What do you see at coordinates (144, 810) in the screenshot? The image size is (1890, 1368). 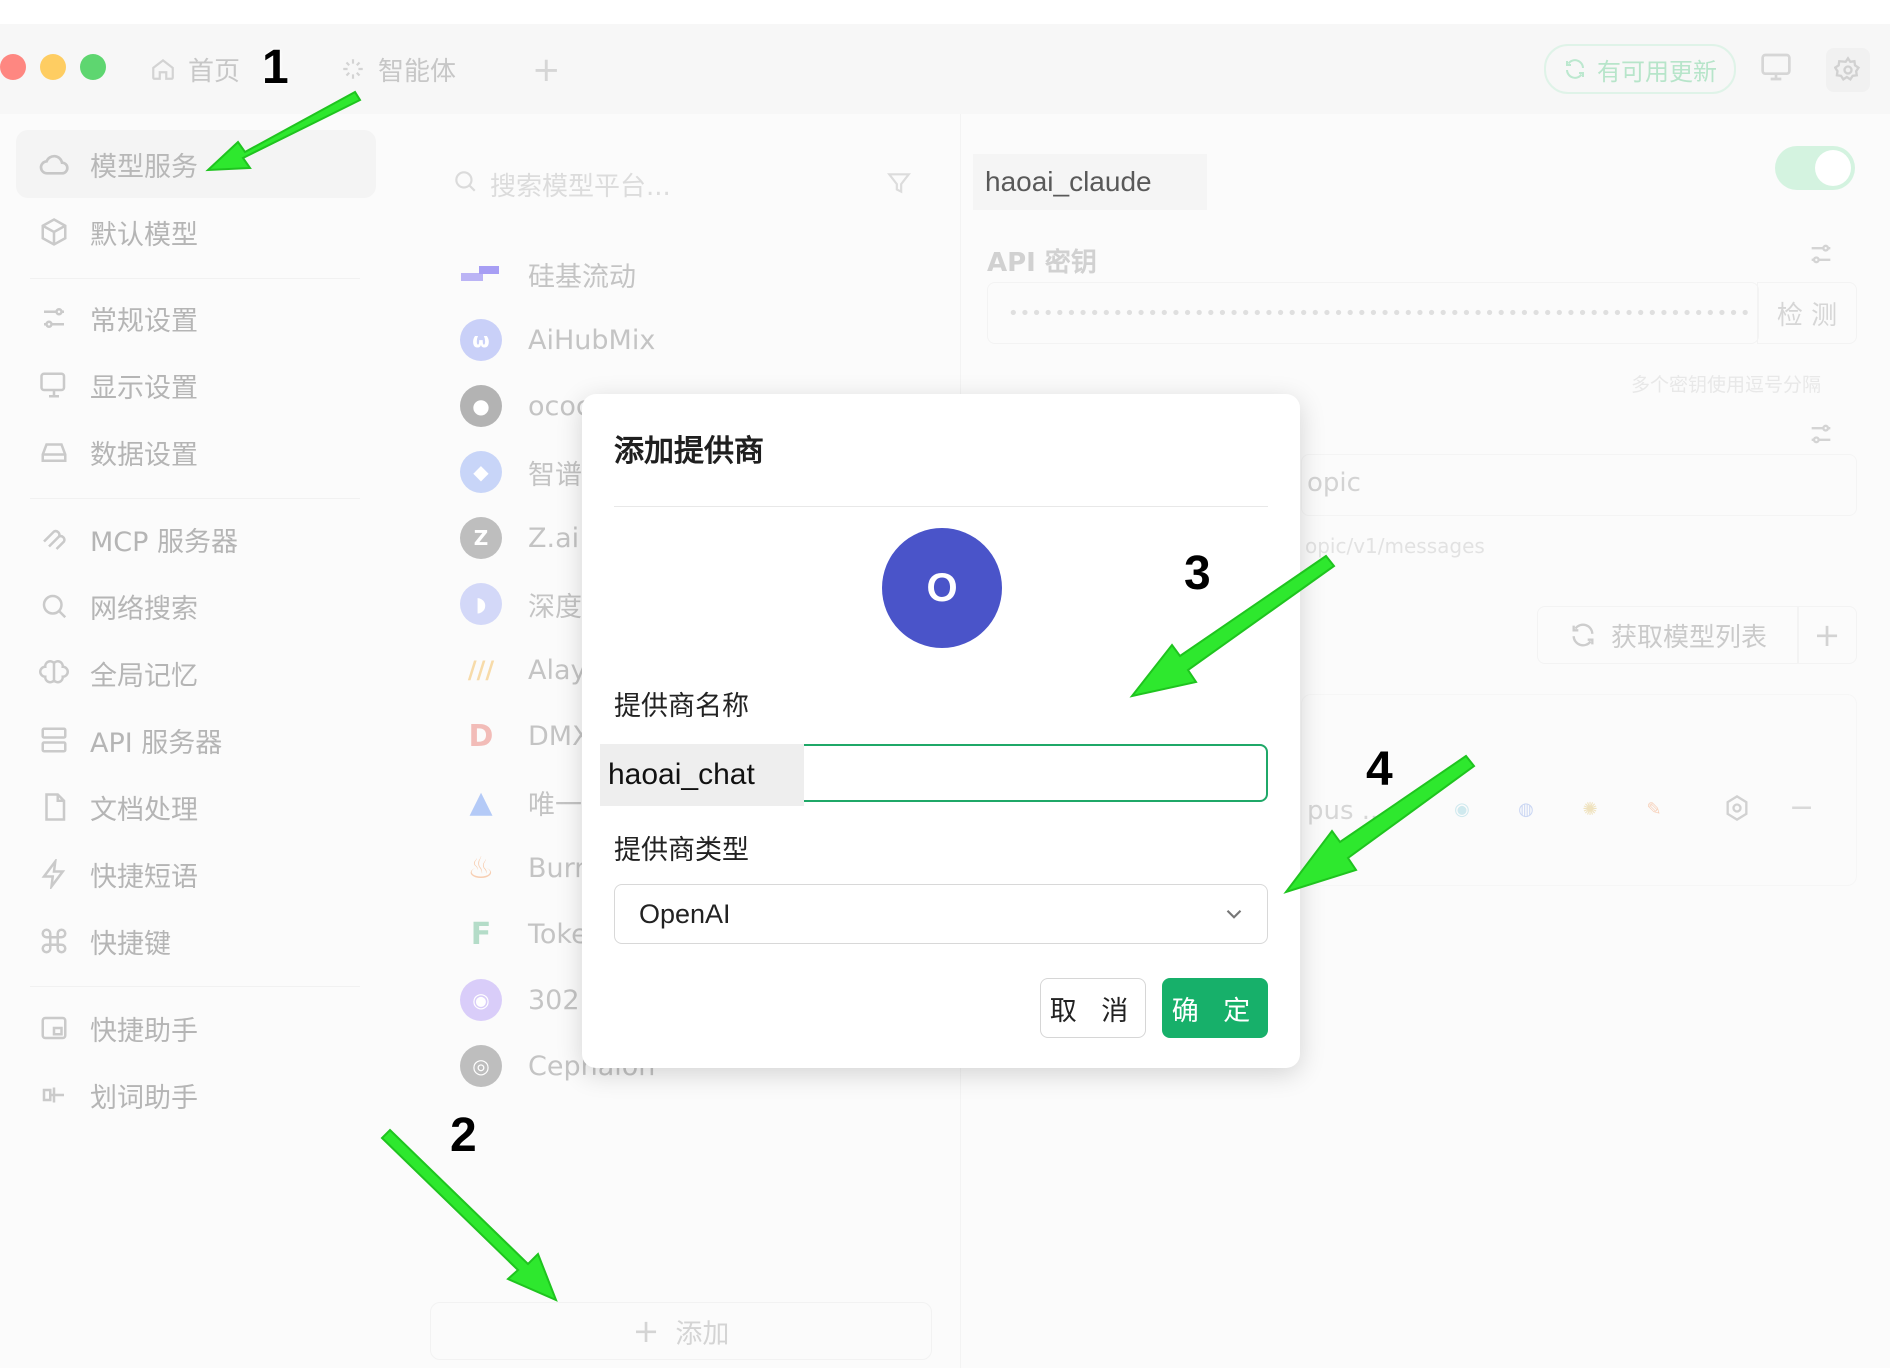 I see `sidebar-item-label: 文档处理` at bounding box center [144, 810].